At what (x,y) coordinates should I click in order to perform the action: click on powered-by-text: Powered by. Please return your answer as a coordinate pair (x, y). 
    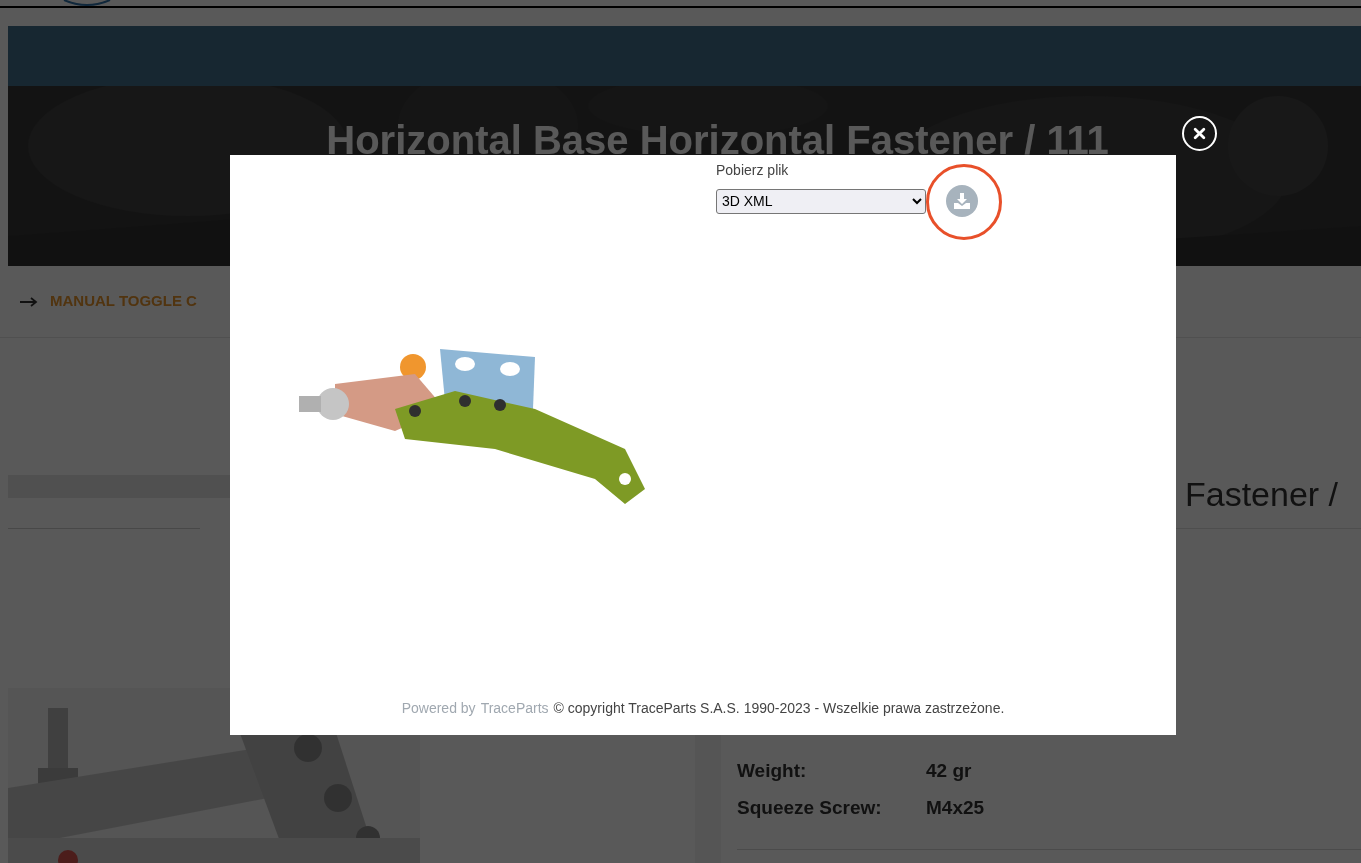
    Looking at the image, I should click on (438, 708).